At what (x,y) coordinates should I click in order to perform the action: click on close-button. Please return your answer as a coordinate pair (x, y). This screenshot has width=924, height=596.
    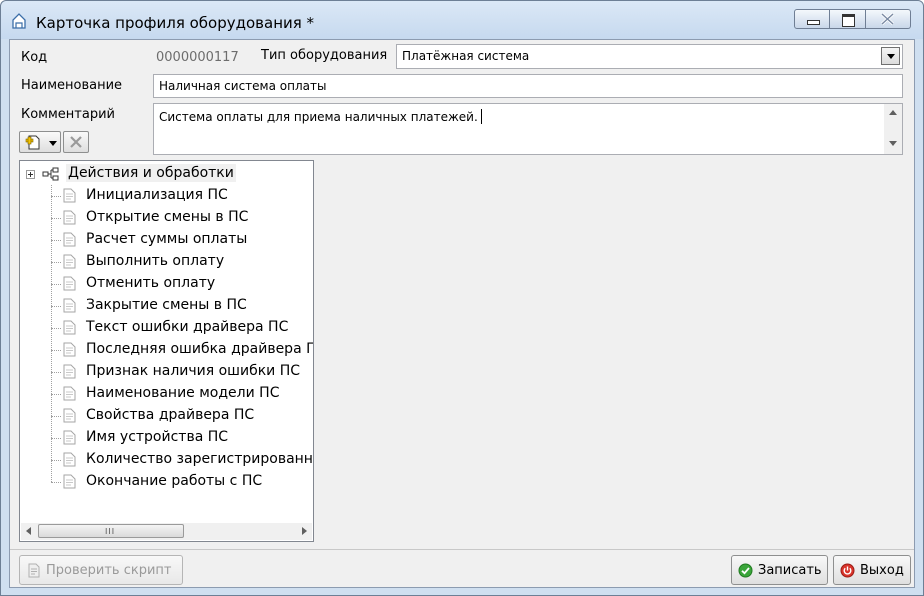
    Looking at the image, I should click on (888, 19).